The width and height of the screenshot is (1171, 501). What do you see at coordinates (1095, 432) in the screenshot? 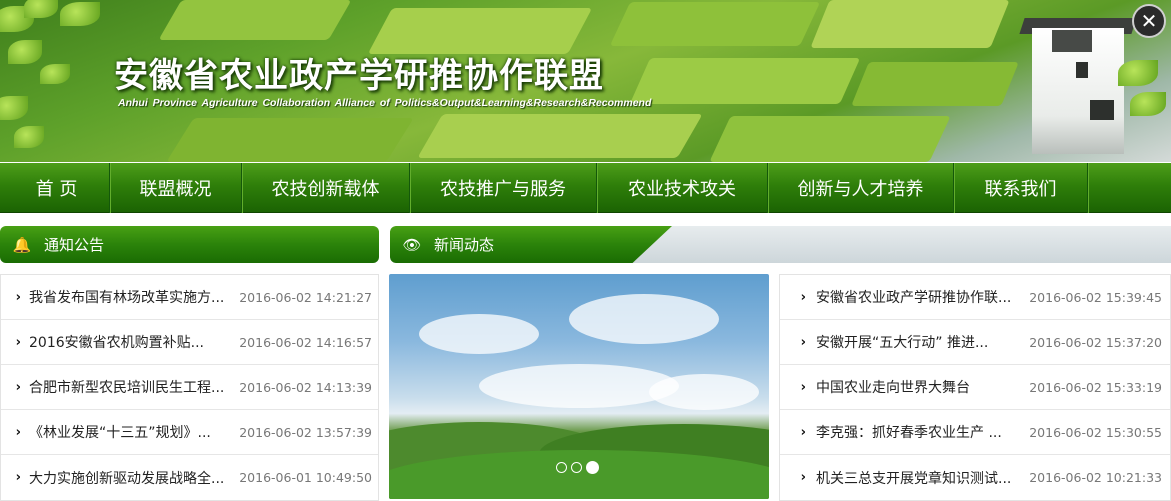
I see `list-item-date: 2016-06-02 15:30:55` at bounding box center [1095, 432].